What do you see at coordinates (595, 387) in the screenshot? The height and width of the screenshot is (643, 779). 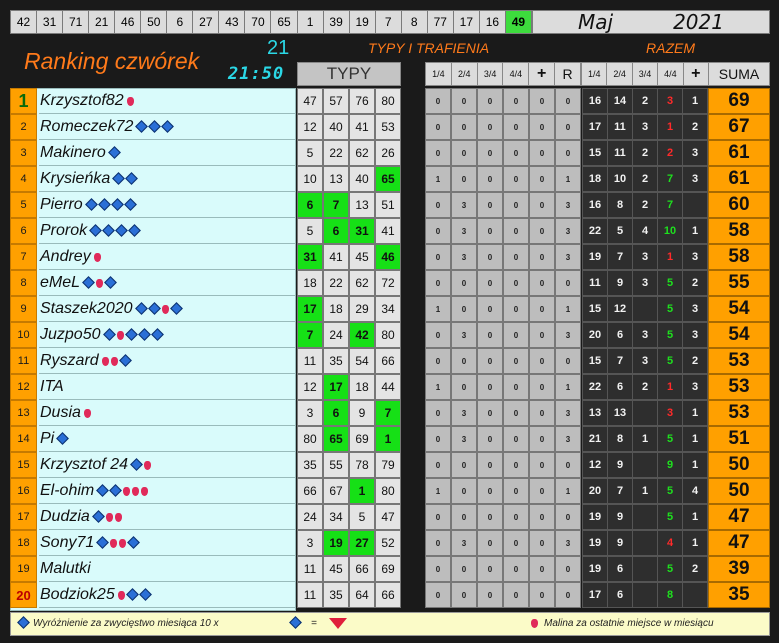 I see `razem-cell: 22` at bounding box center [595, 387].